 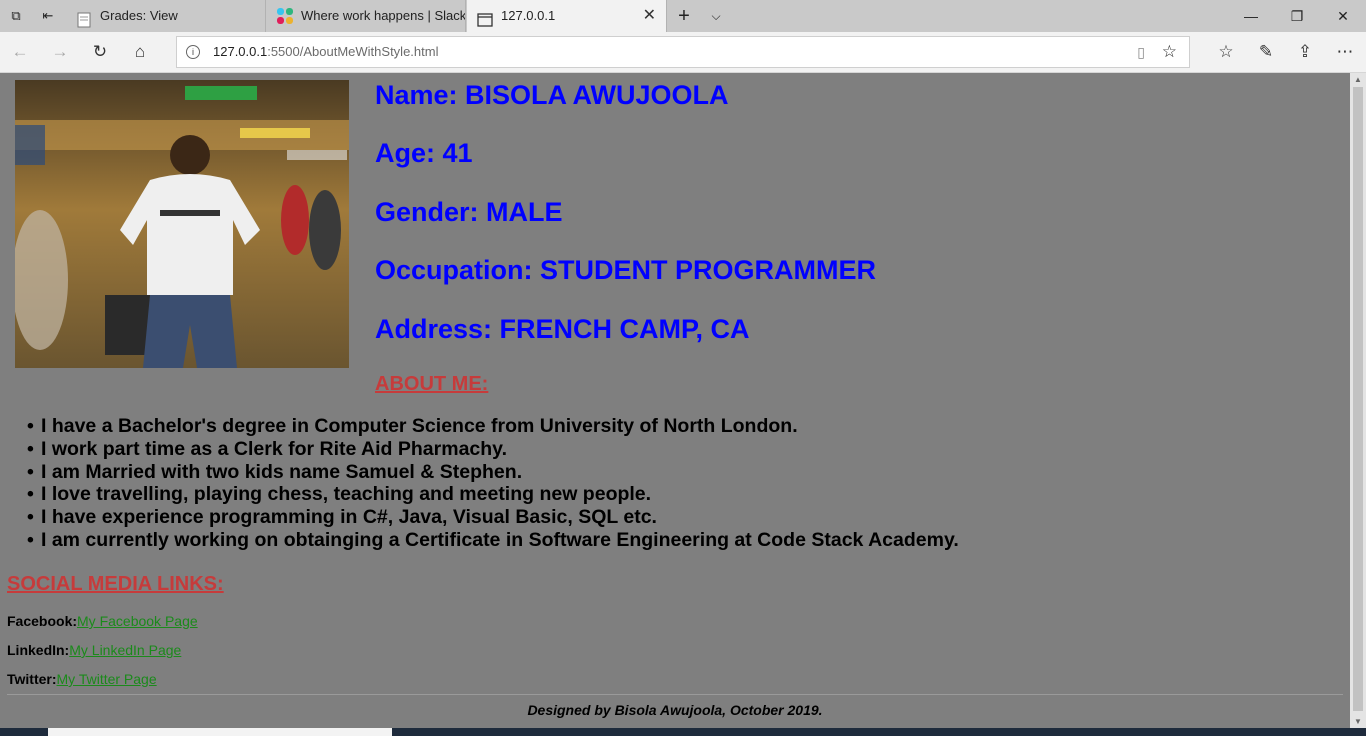 What do you see at coordinates (140, 52) in the screenshot?
I see `home-icon: ⌂` at bounding box center [140, 52].